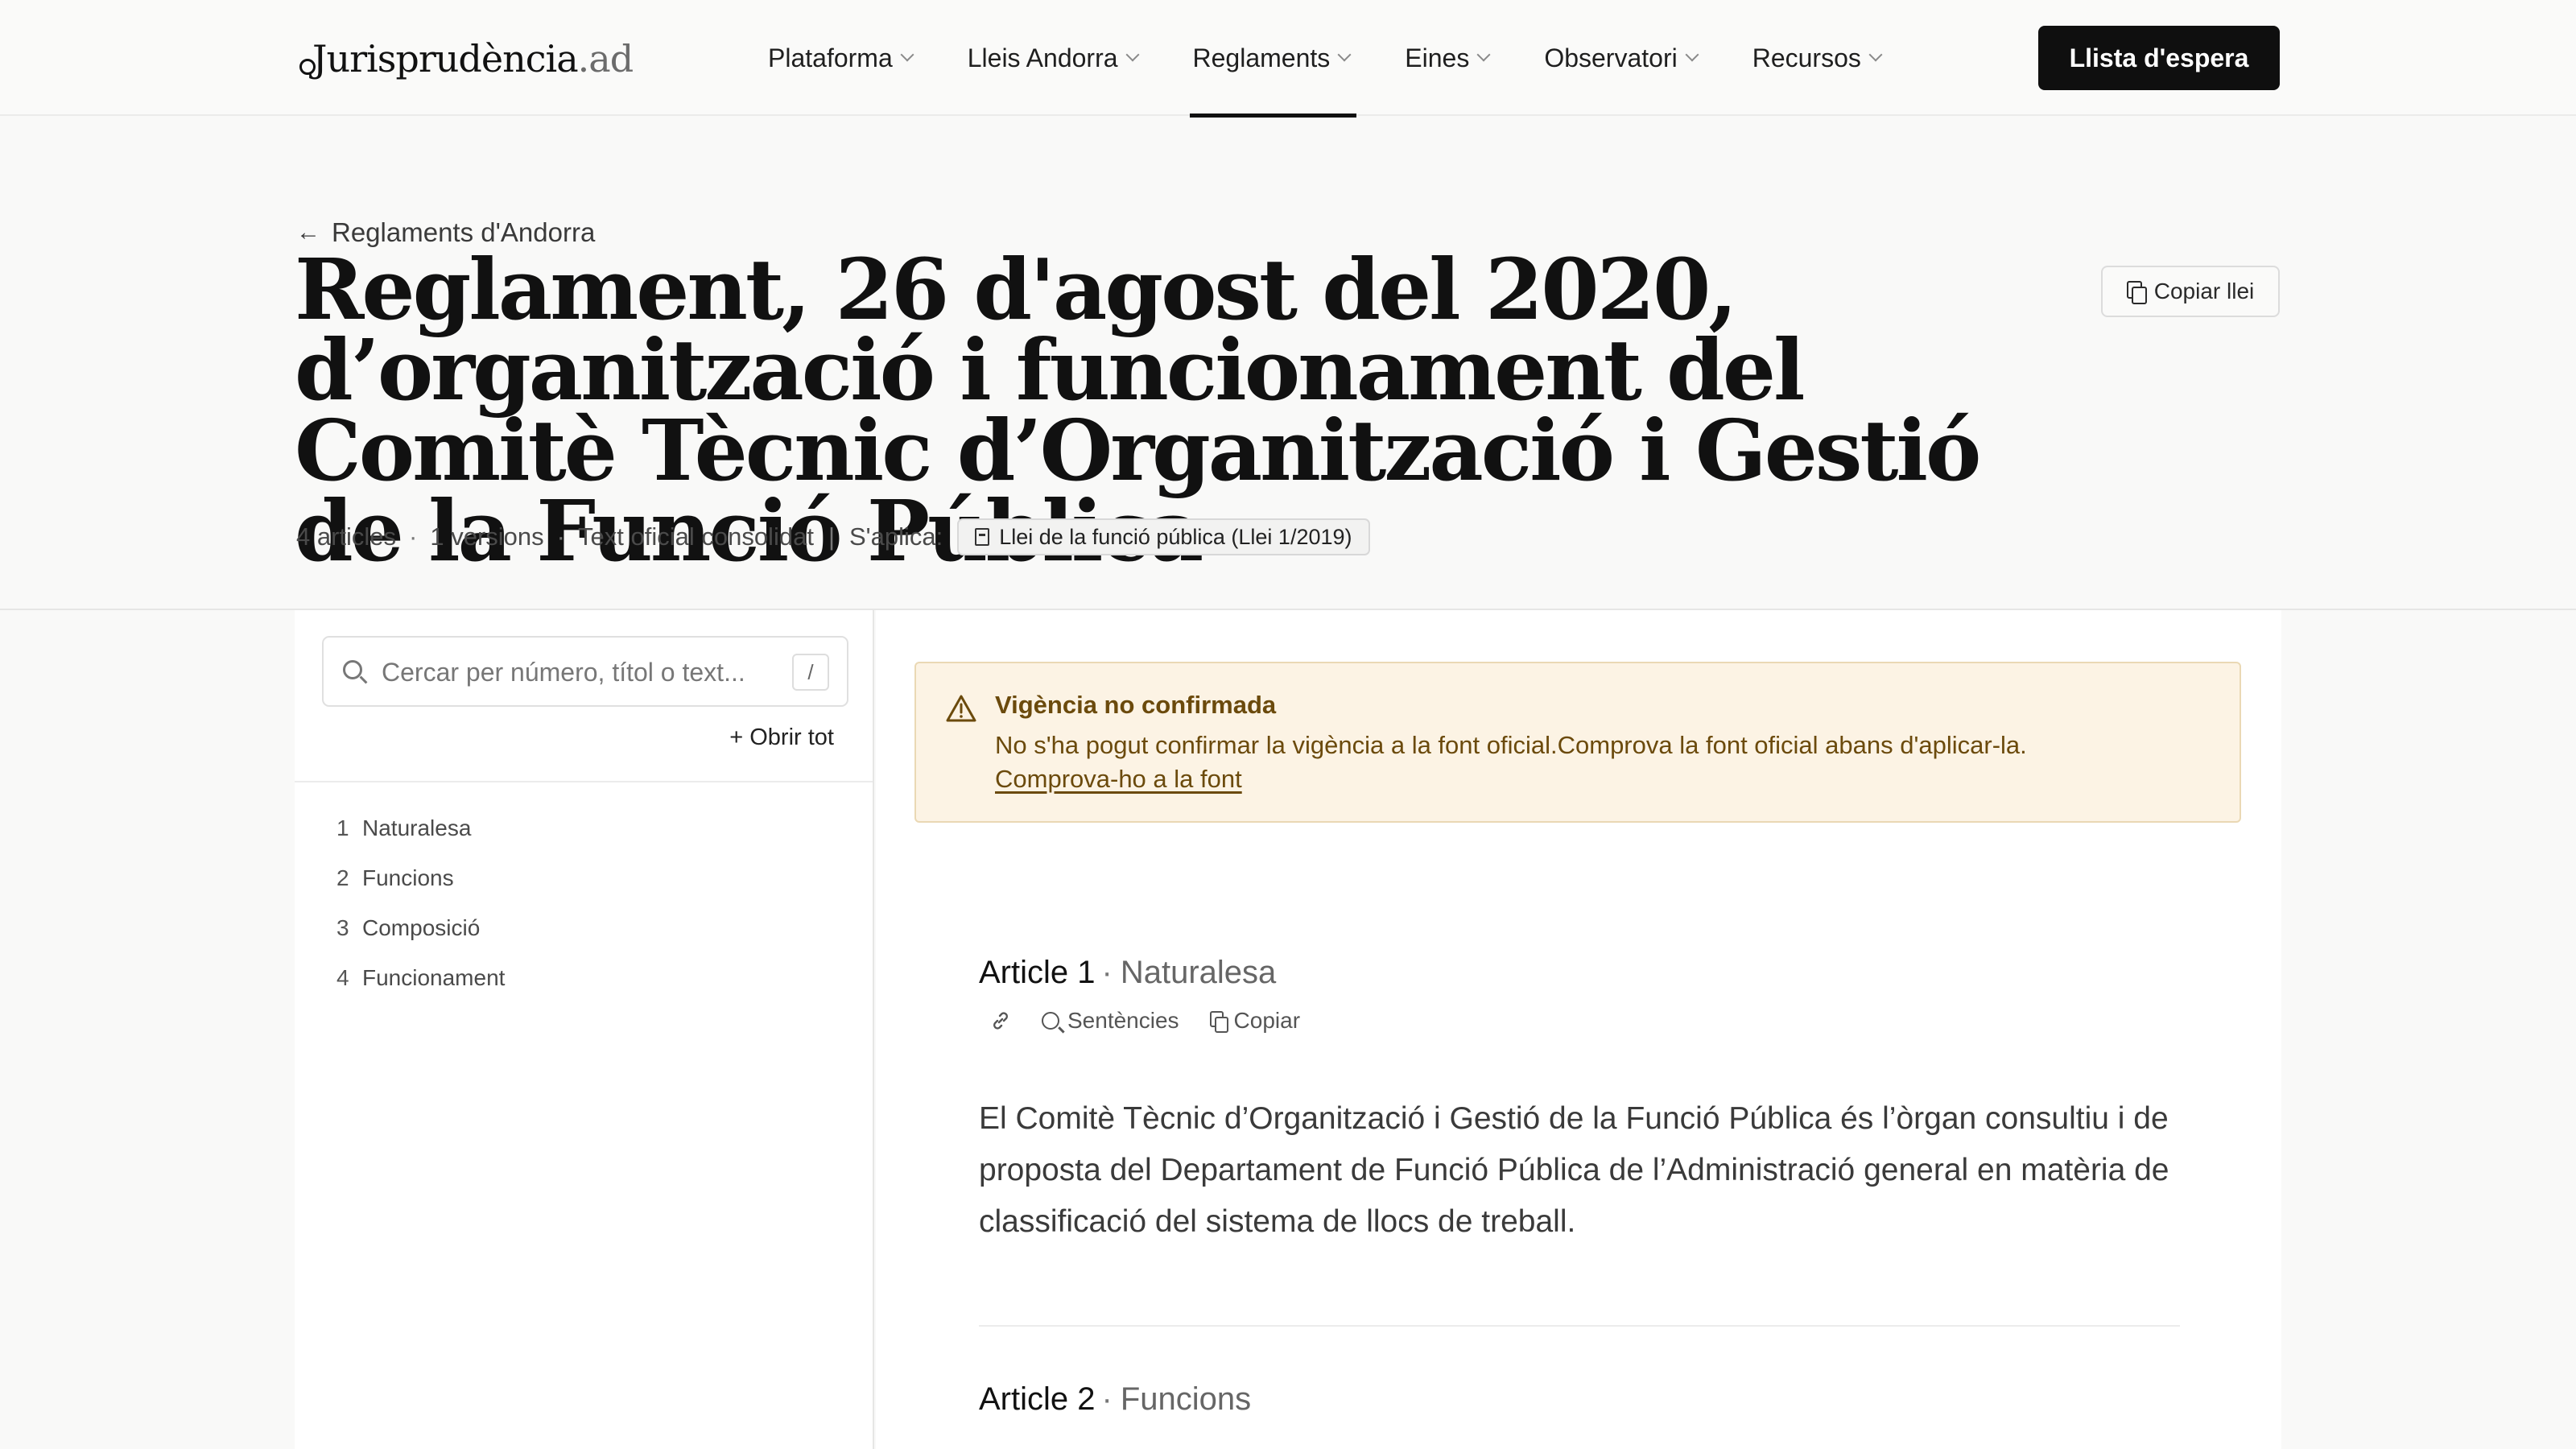 This screenshot has height=1449, width=2576. I want to click on article-actions: Sentències Copiar, so click(1160, 1021).